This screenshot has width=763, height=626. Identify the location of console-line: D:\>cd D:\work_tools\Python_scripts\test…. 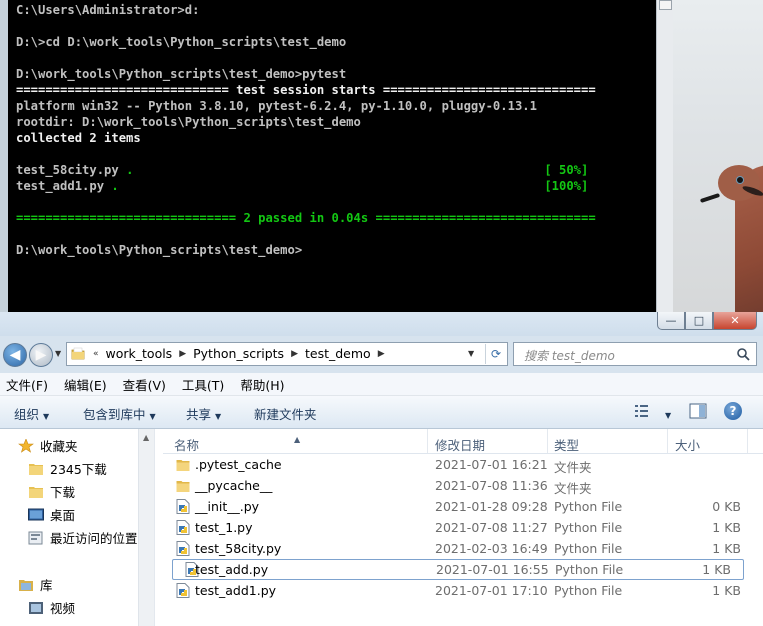
(181, 42).